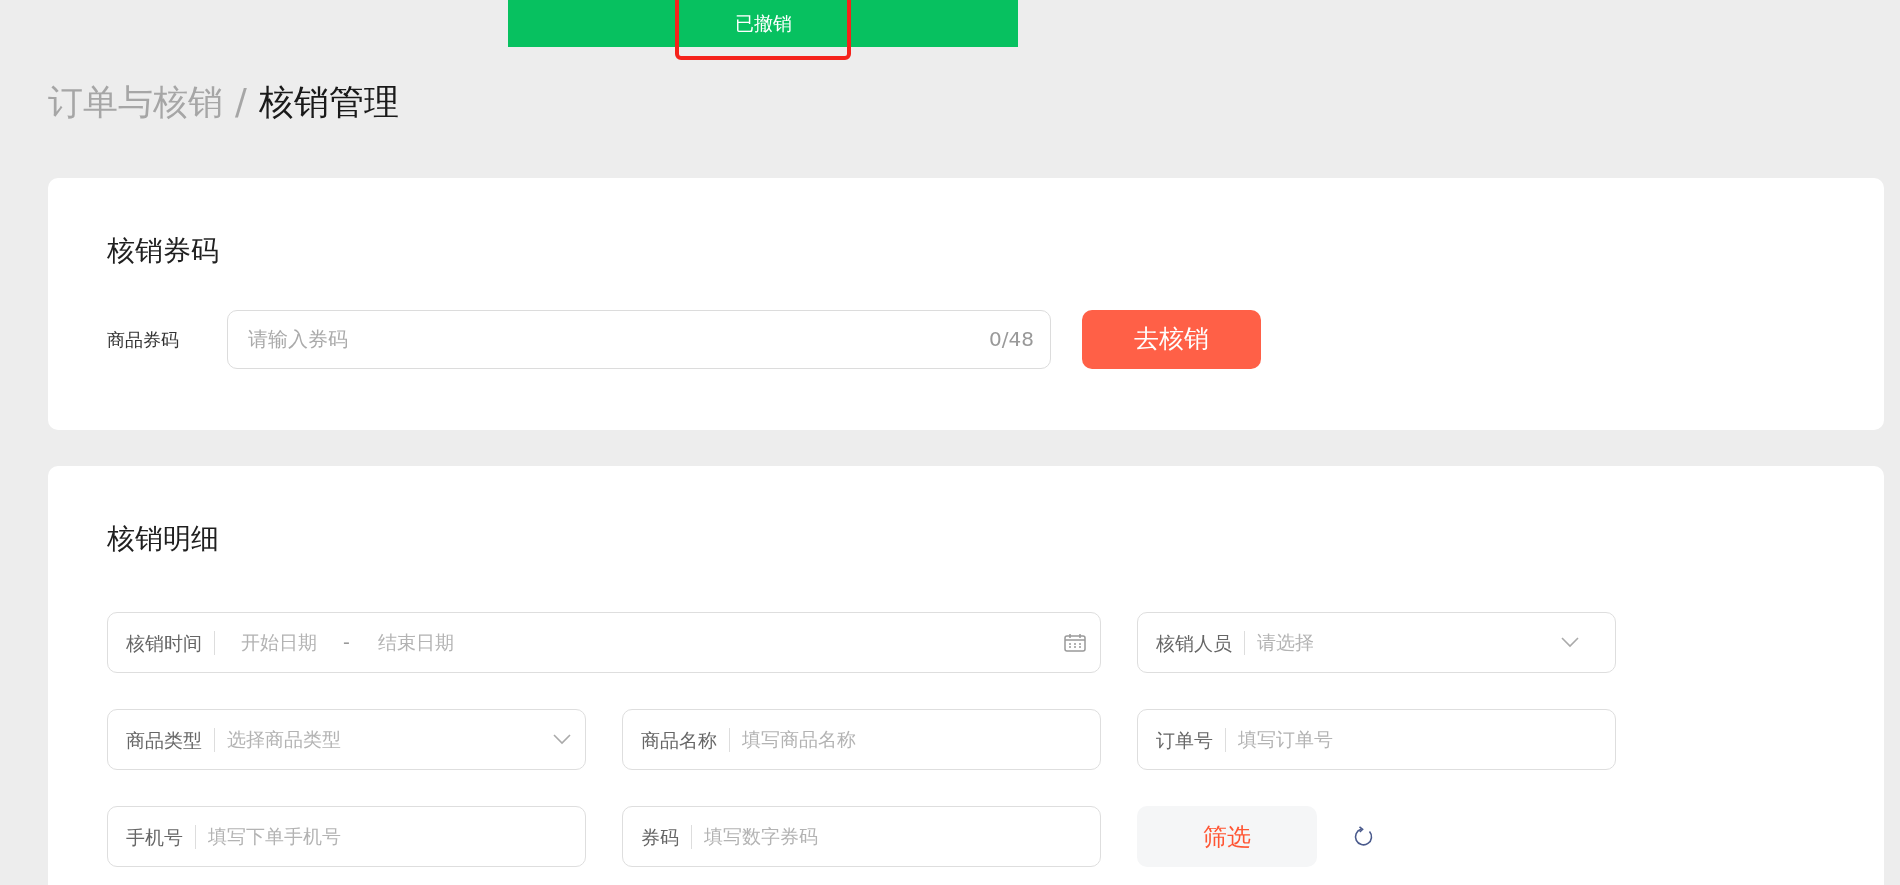 The image size is (1900, 885). I want to click on select-field: 核销人员 请选择, so click(1376, 643).